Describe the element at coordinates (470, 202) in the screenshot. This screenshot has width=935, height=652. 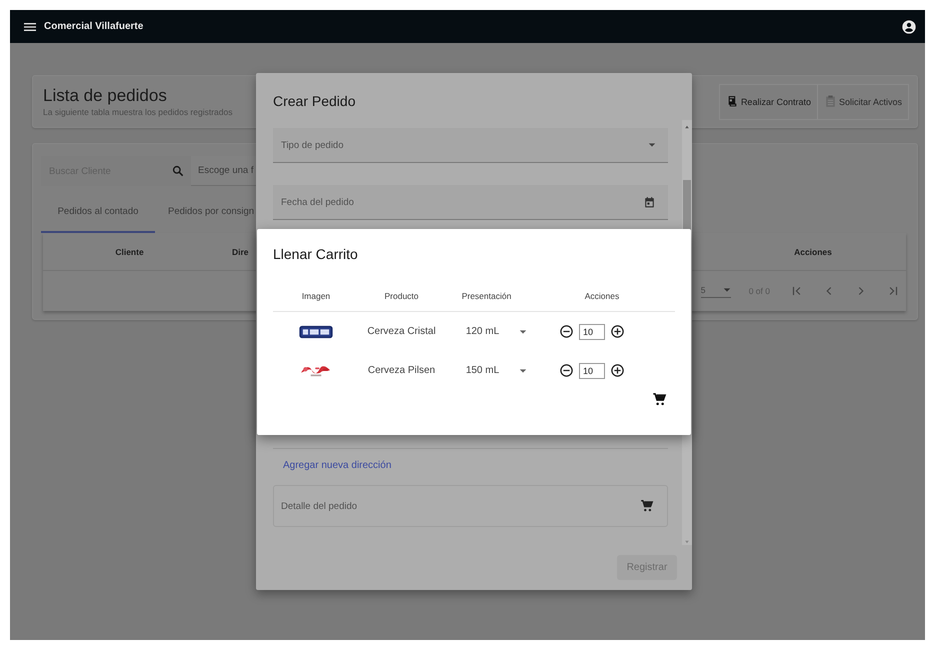
I see `date-field: Fecha del pedido` at that location.